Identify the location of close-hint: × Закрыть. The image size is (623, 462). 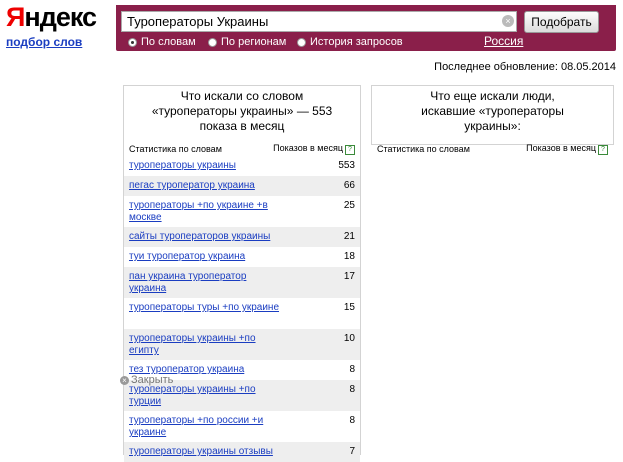
(146, 380).